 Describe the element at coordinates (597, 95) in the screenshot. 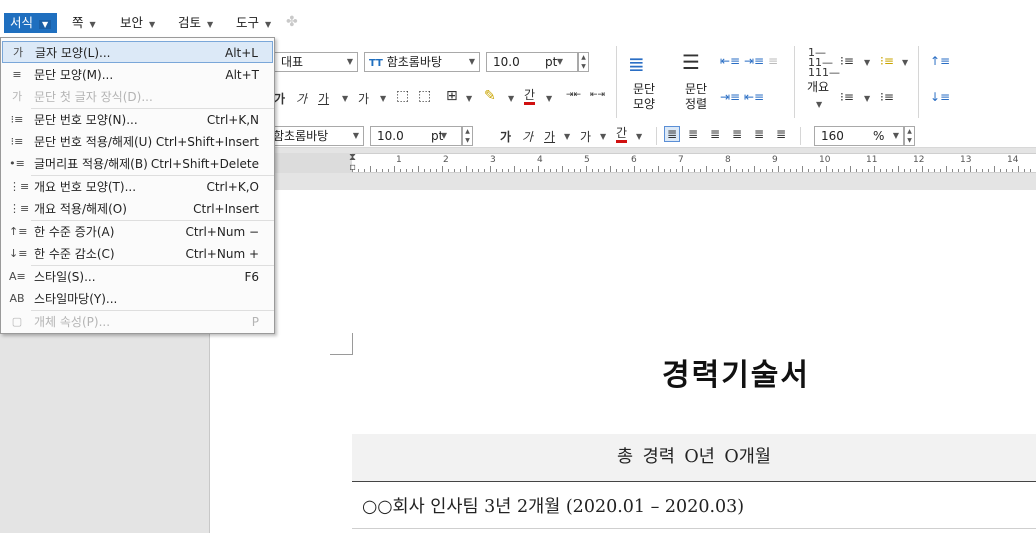

I see `char-spacing-wide-icon: ⇤⇥` at that location.